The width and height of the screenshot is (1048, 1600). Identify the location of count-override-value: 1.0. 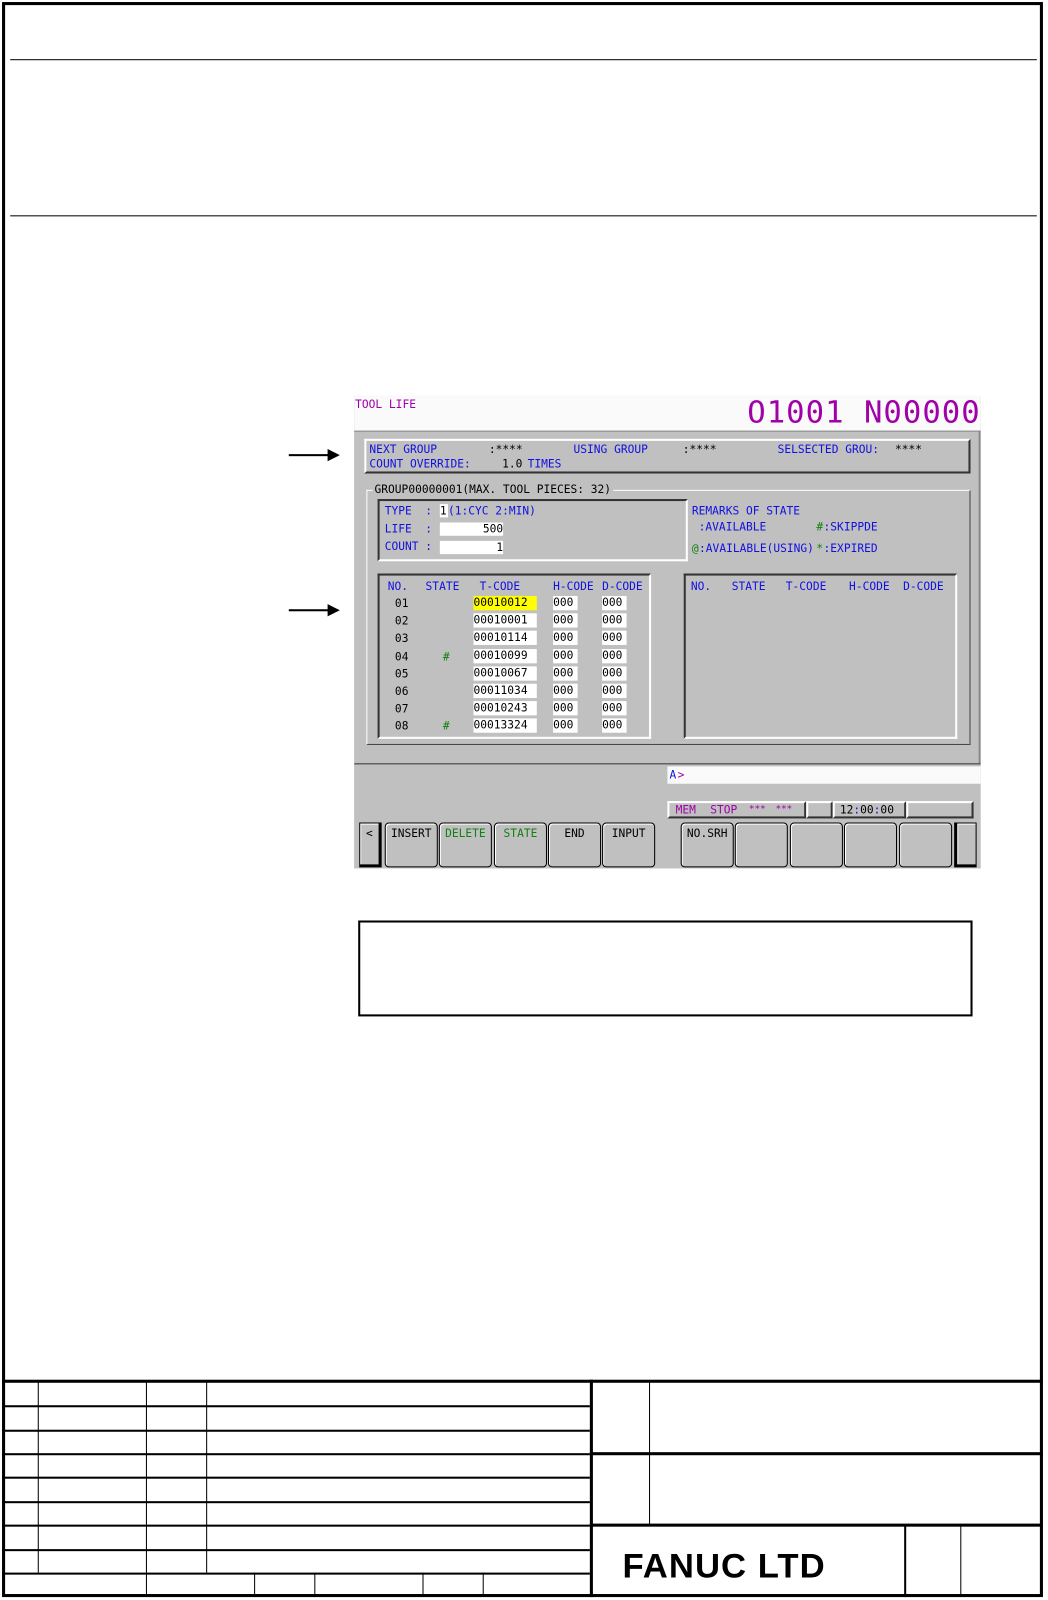
(512, 464).